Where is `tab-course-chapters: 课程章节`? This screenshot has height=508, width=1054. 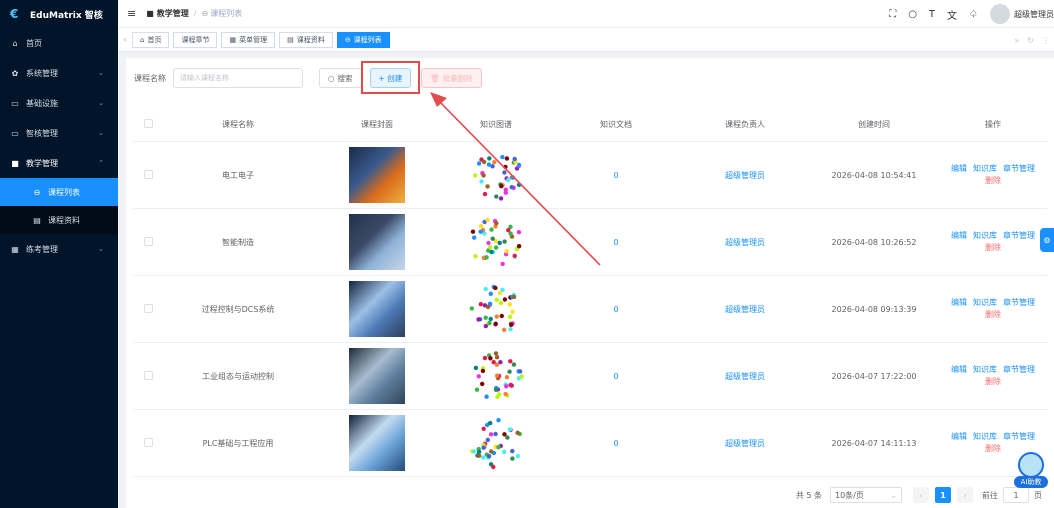 tab-course-chapters: 课程章节 is located at coordinates (195, 39).